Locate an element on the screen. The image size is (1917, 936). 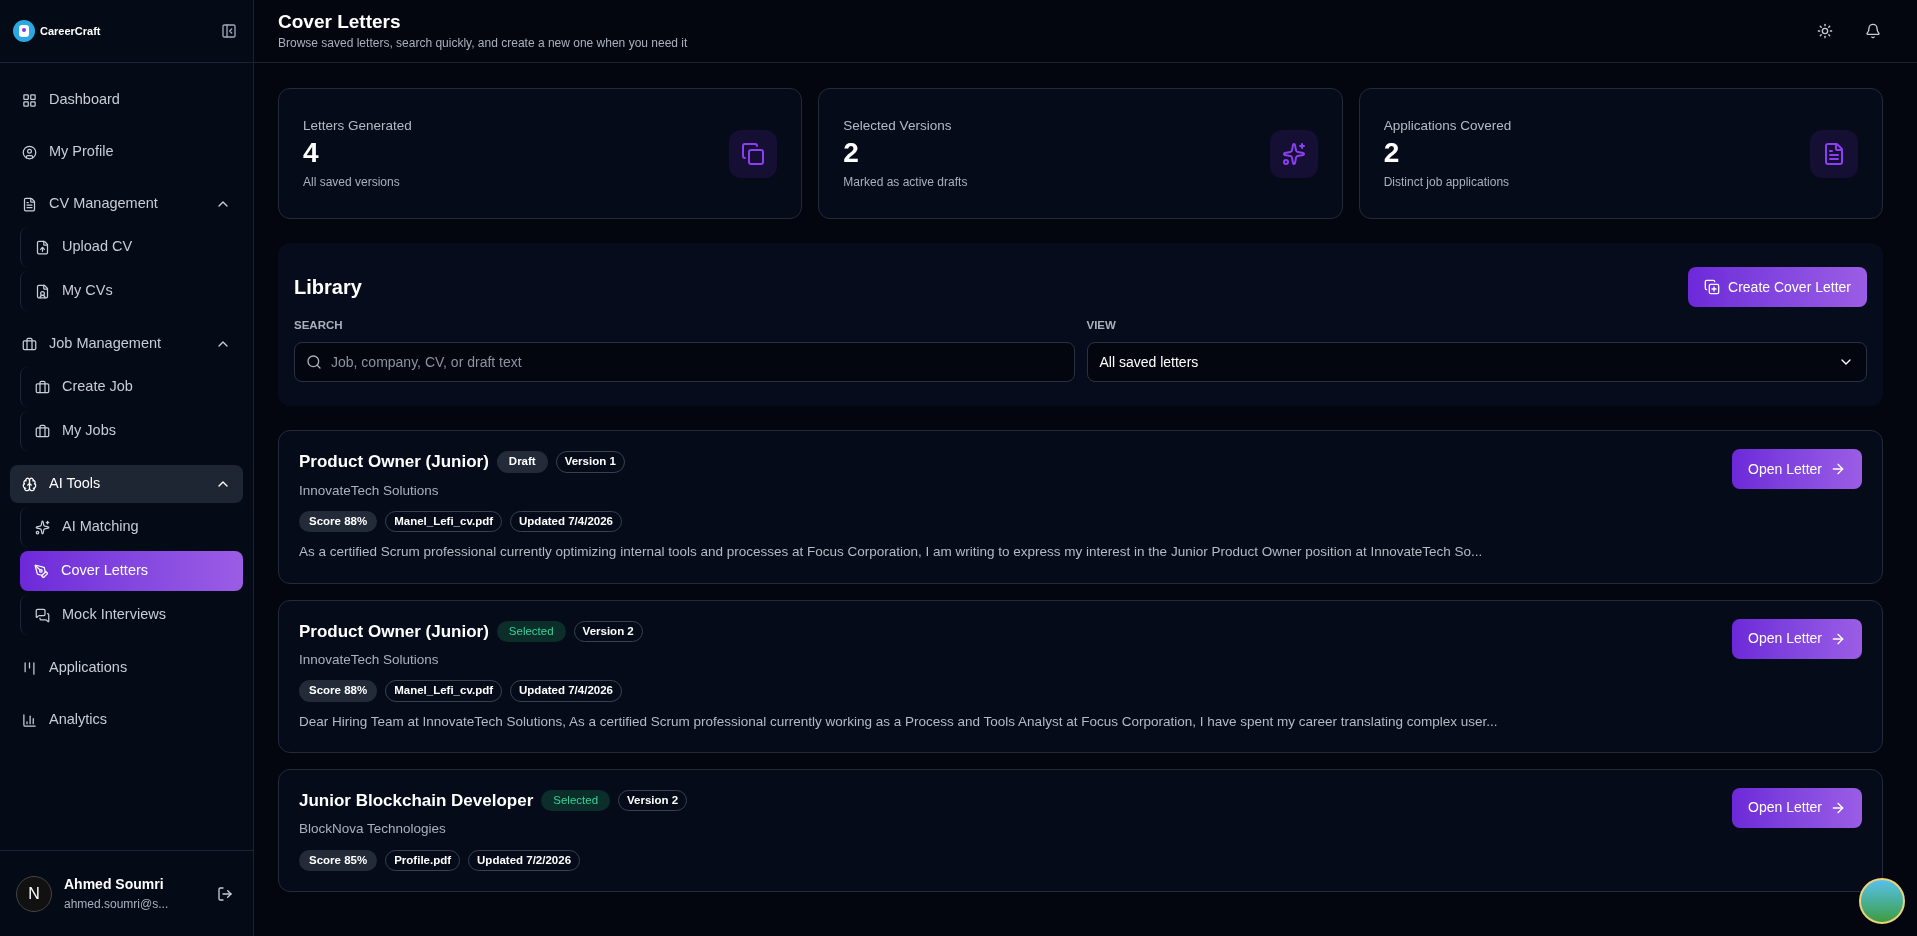
kanban-icon is located at coordinates (29, 668).